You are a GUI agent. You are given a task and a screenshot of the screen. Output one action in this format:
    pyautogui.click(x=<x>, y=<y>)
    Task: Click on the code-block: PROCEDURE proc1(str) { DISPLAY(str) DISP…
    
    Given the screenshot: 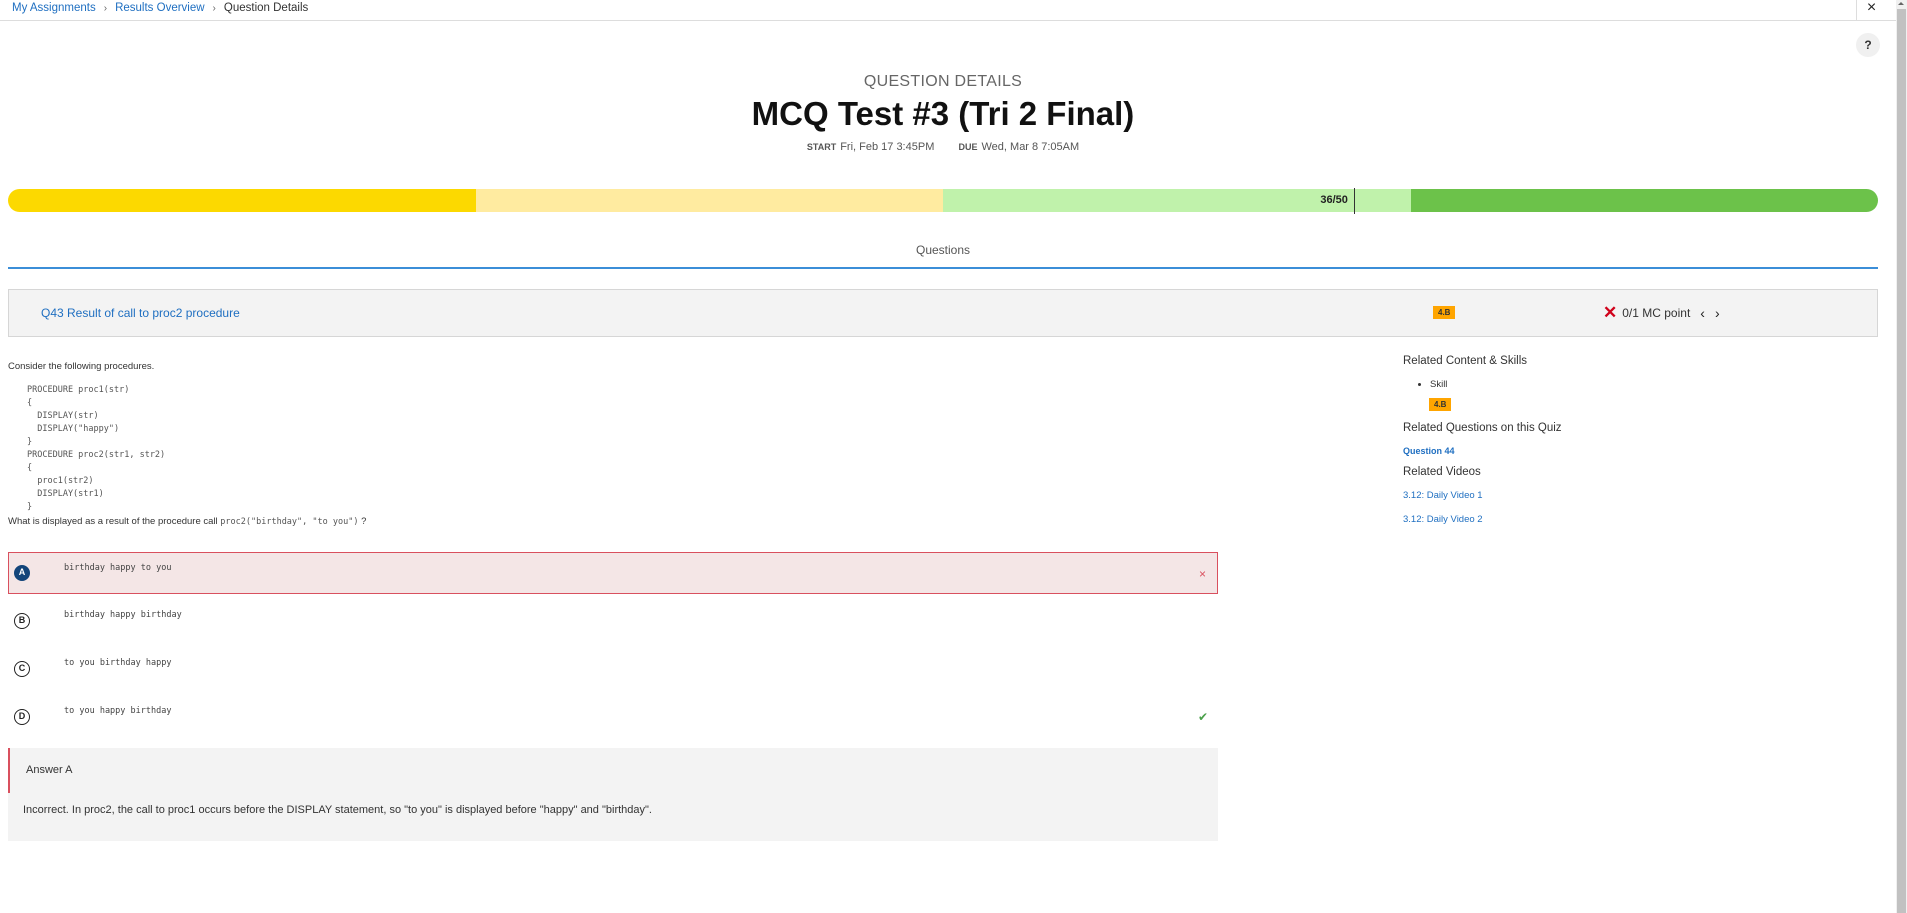 What is the action you would take?
    pyautogui.click(x=96, y=448)
    